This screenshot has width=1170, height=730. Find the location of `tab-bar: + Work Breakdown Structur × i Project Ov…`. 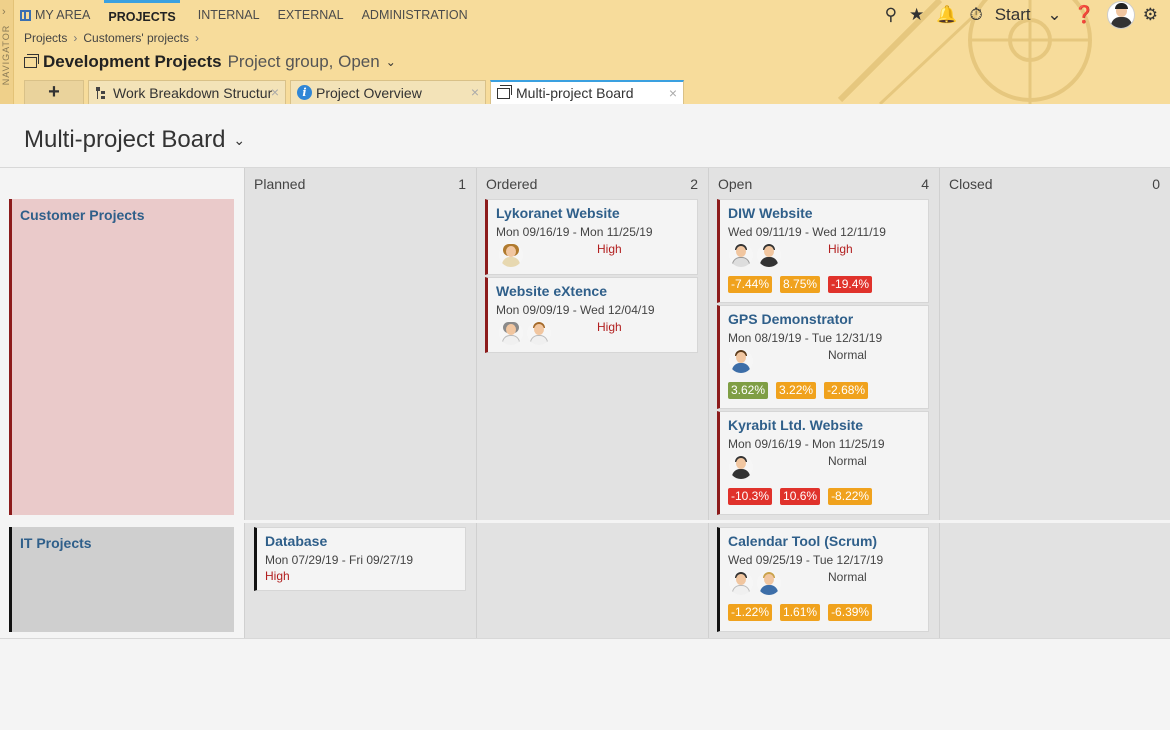

tab-bar: + Work Breakdown Structur × i Project Ov… is located at coordinates (356, 92).